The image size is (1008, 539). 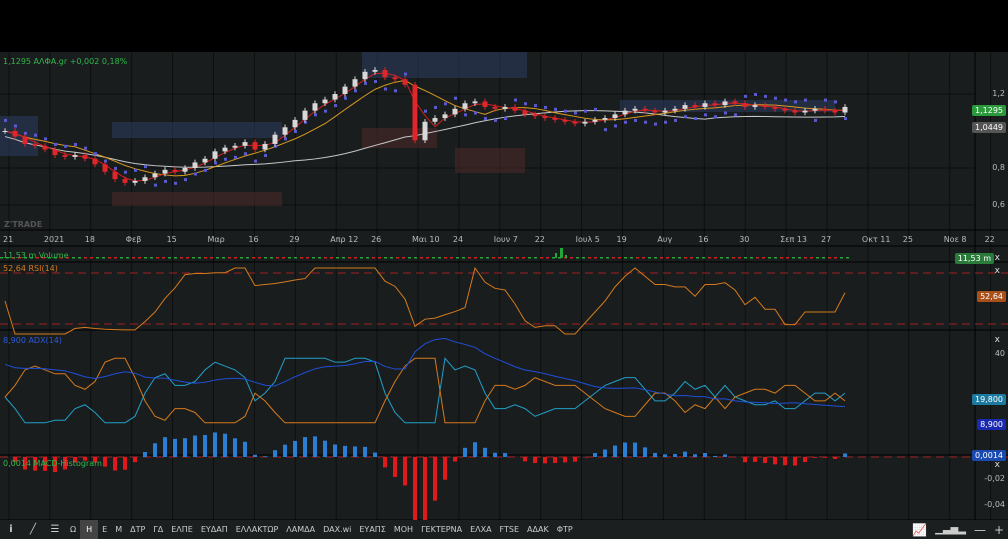 I want to click on tab-6: ΕΛΠΕ, so click(x=182, y=529).